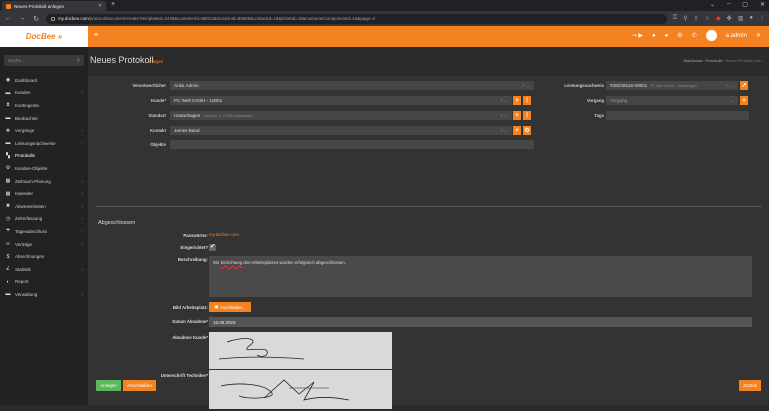 The height and width of the screenshot is (411, 769). Describe the element at coordinates (8, 80) in the screenshot. I see `dashboard-icon: ◉` at that location.